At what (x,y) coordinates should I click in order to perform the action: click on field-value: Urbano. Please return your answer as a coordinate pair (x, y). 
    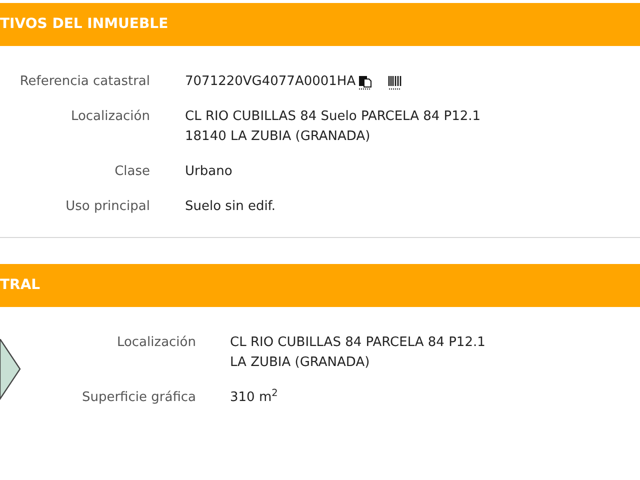
    Looking at the image, I should click on (208, 172).